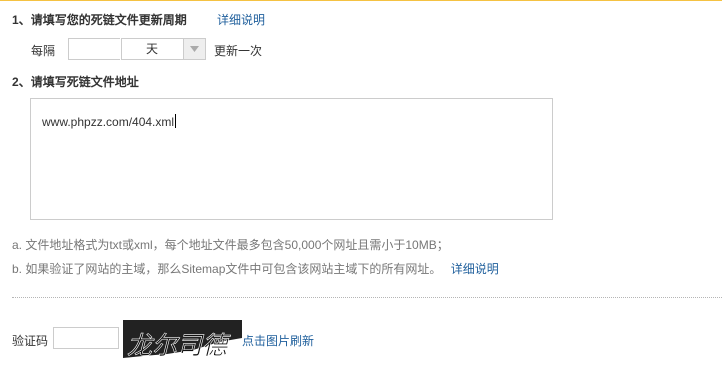  Describe the element at coordinates (176, 121) in the screenshot. I see `text-caret` at that location.